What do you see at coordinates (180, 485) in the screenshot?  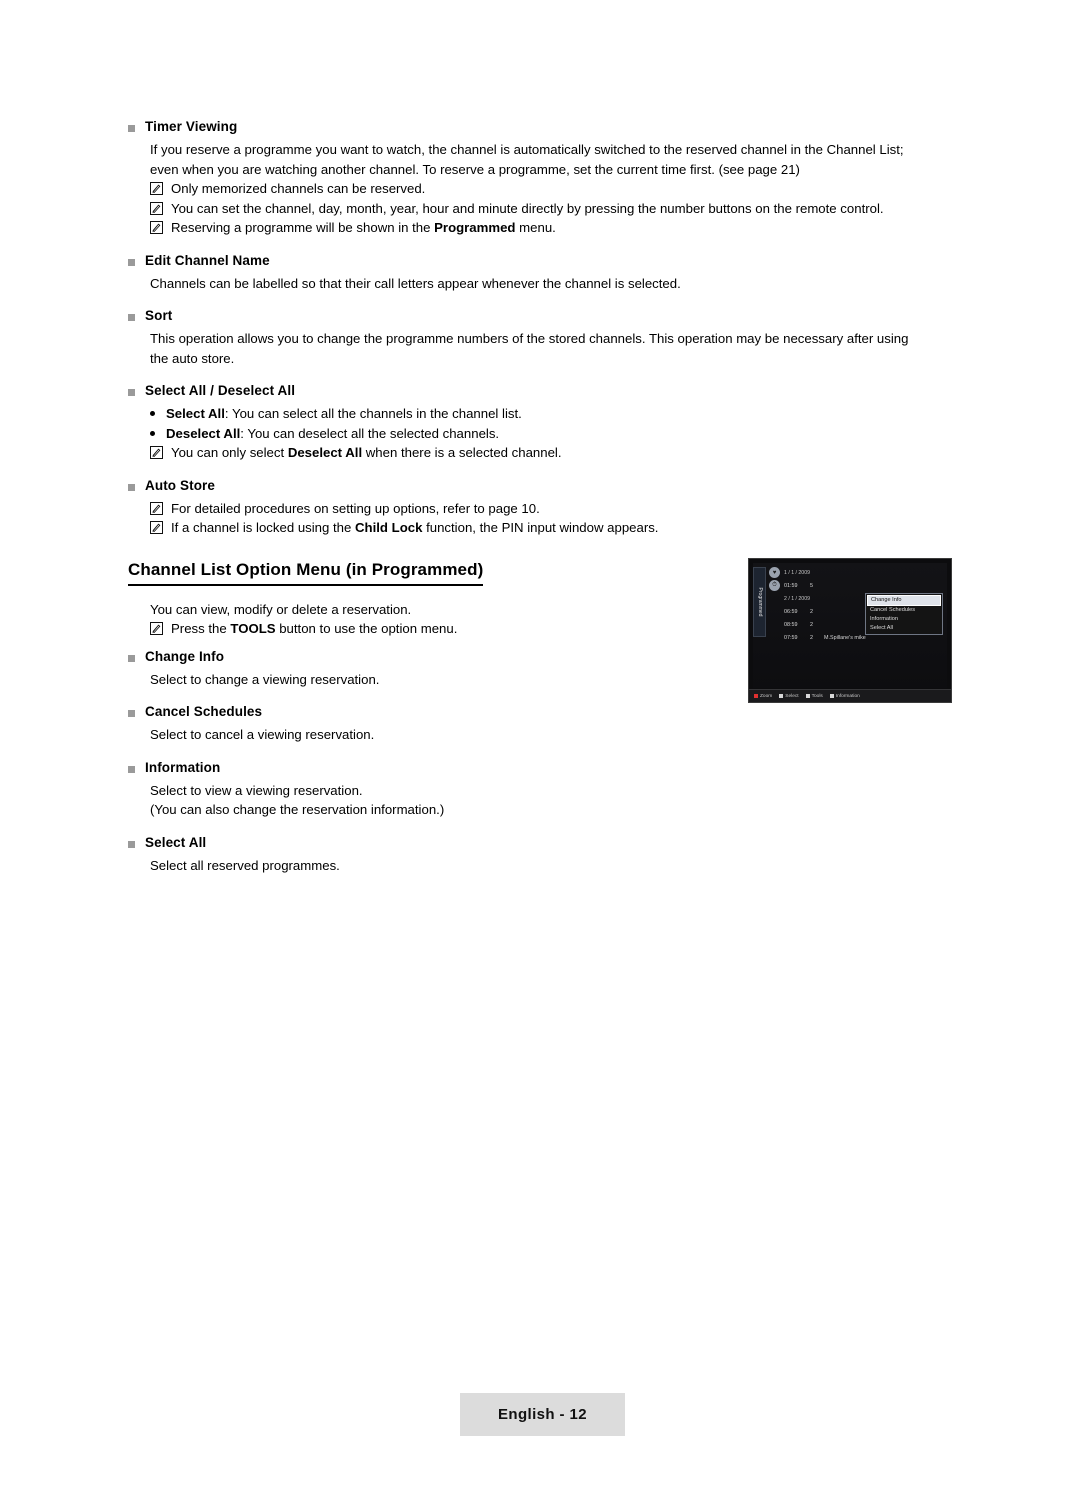 I see `section-heading: Auto Store` at bounding box center [180, 485].